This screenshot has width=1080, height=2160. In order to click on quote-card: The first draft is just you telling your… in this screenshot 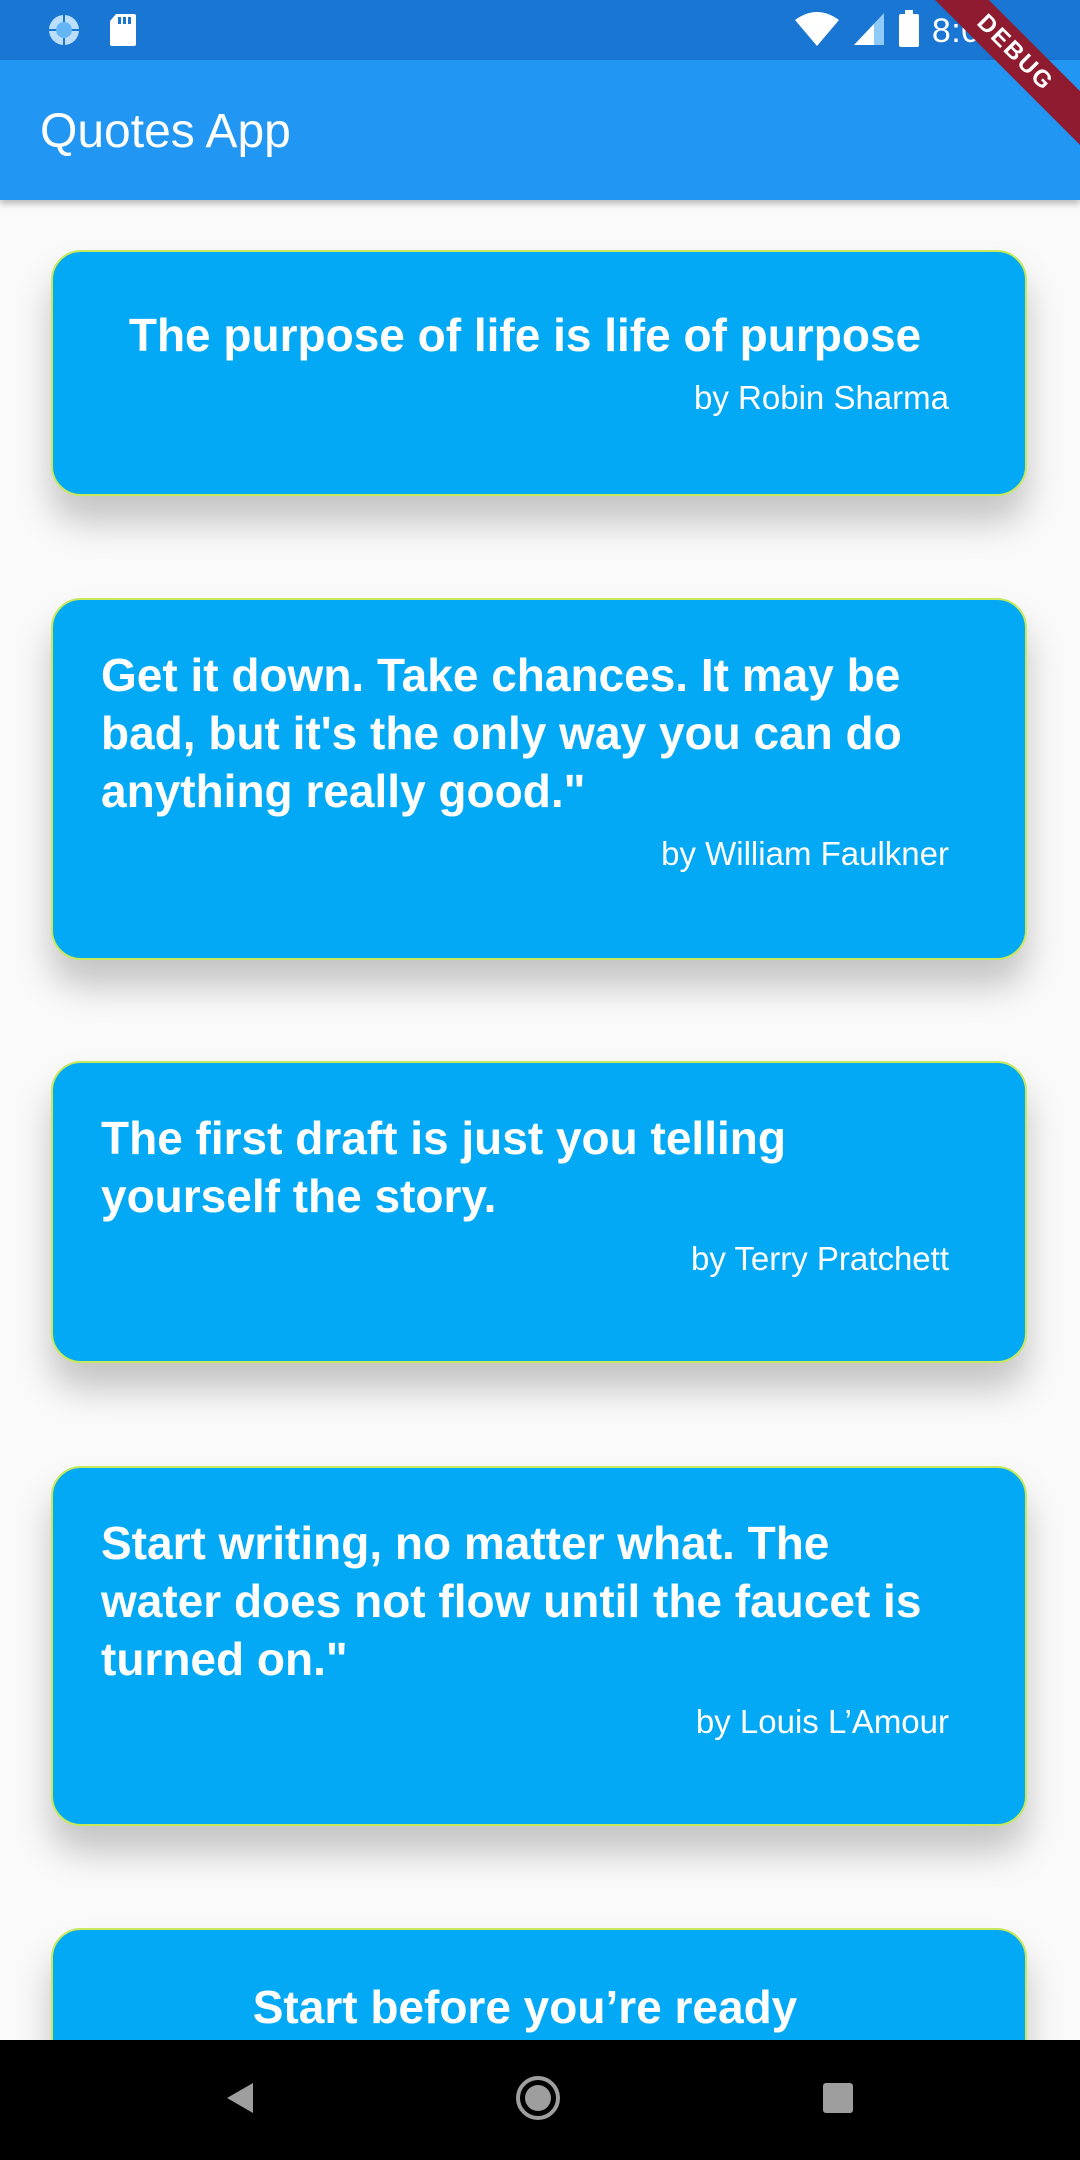, I will do `click(539, 1212)`.